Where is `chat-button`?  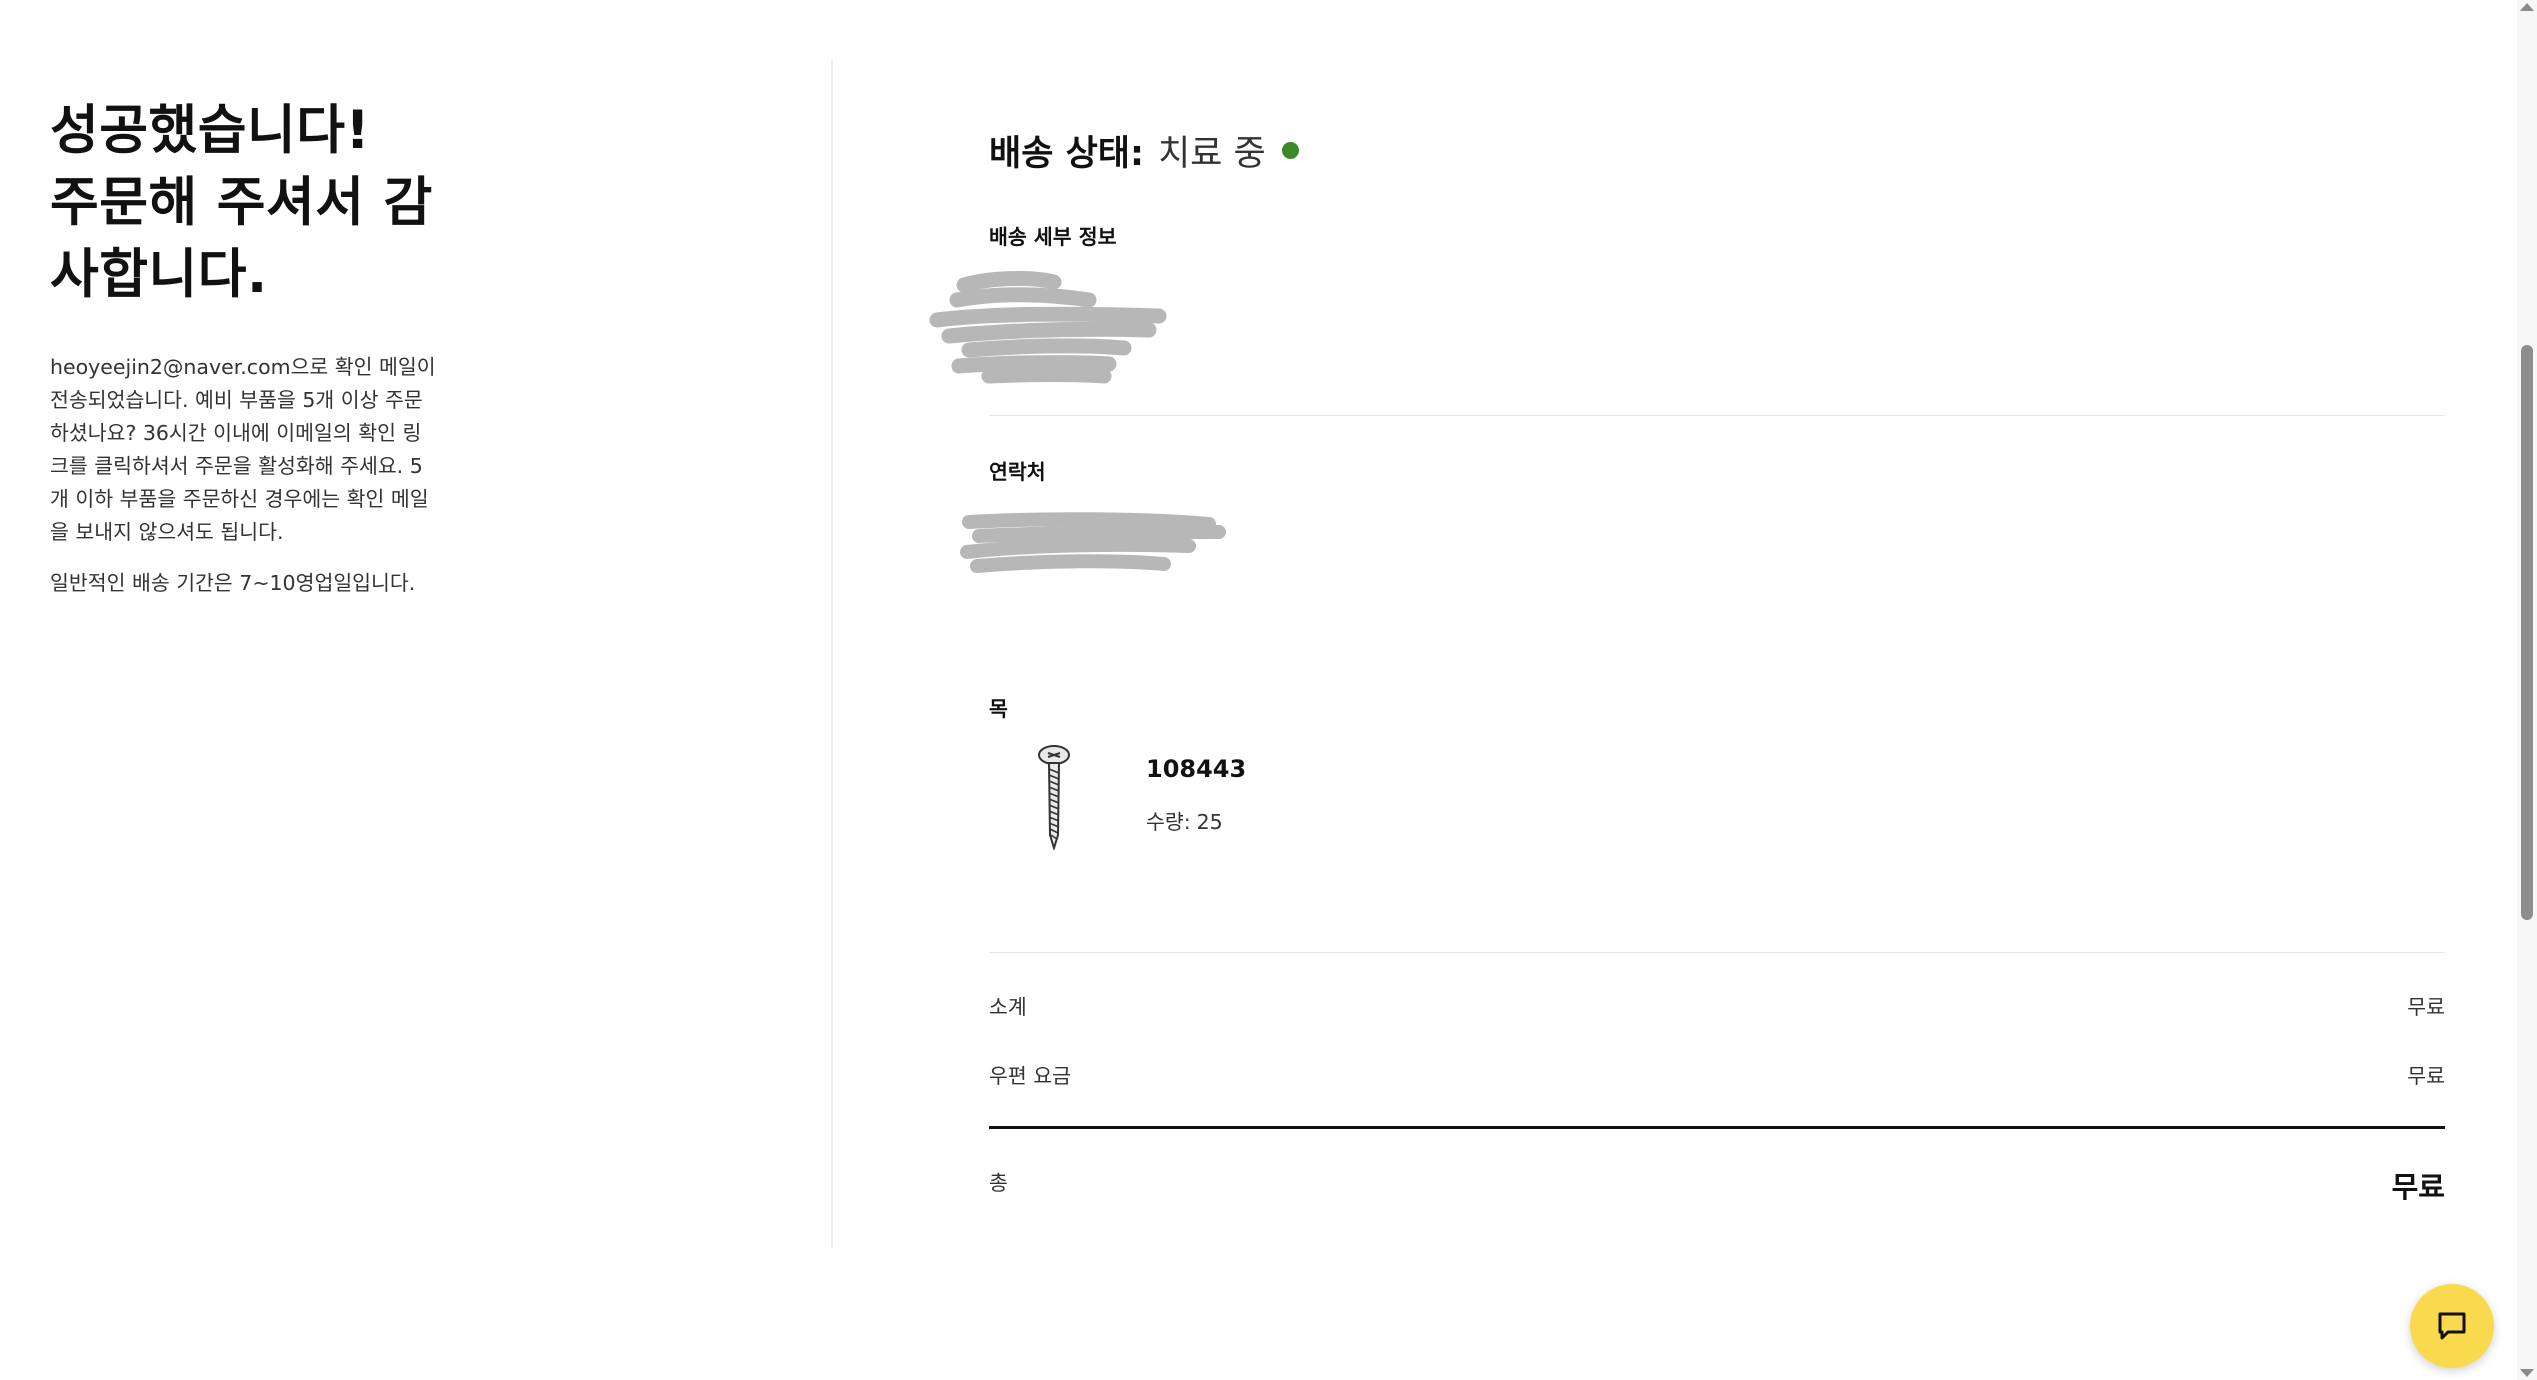
chat-button is located at coordinates (2452, 1326).